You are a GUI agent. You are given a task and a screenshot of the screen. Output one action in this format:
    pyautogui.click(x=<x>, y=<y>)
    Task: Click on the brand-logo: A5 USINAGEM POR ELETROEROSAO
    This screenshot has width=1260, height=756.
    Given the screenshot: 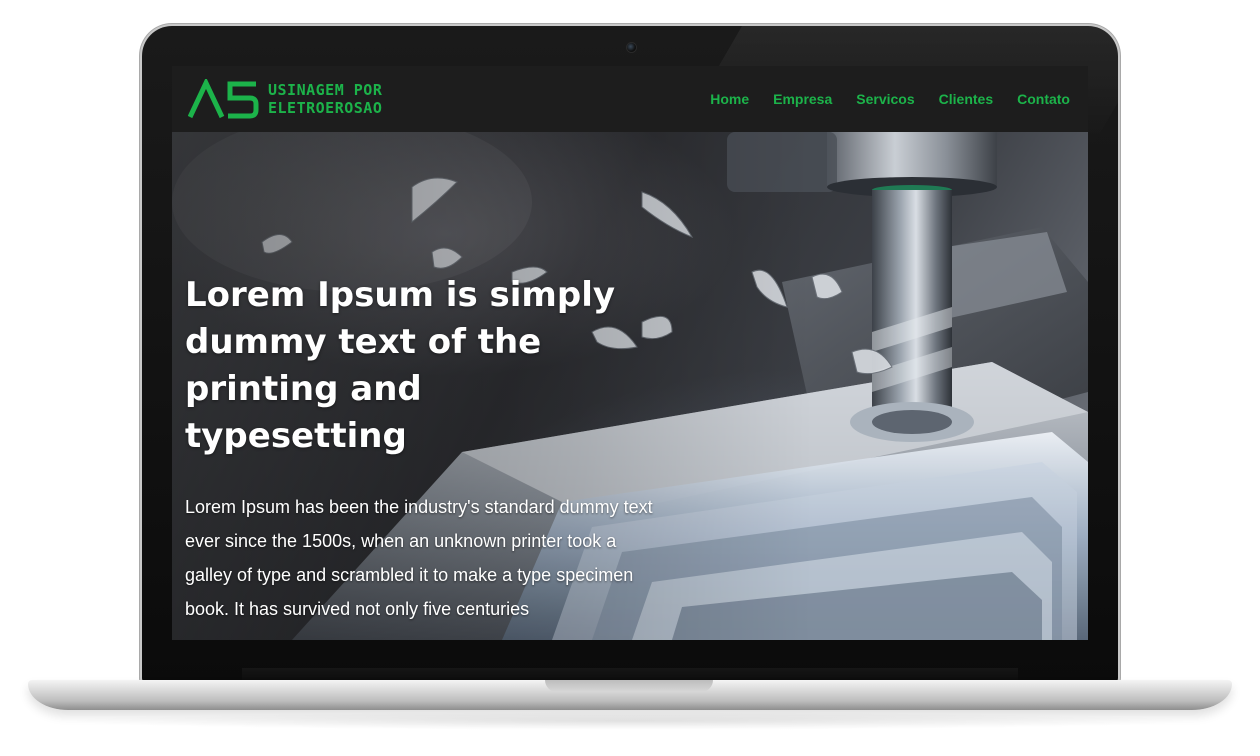 What is the action you would take?
    pyautogui.click(x=285, y=99)
    